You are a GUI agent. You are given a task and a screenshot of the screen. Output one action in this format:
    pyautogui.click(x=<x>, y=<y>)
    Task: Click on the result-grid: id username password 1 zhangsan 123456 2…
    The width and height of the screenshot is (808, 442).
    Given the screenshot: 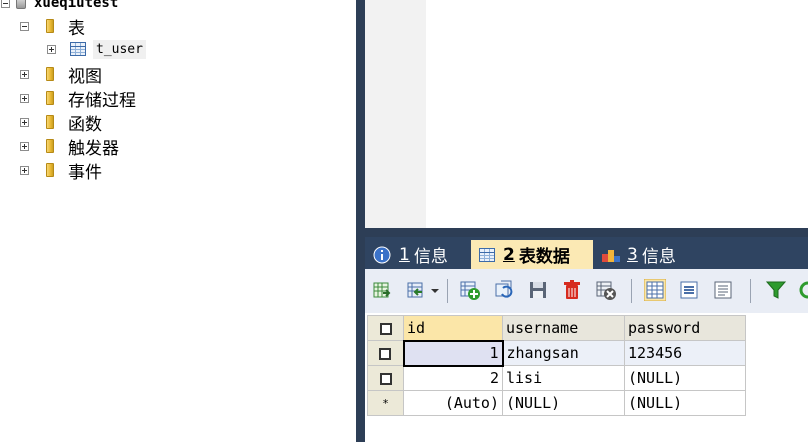 What is the action you would take?
    pyautogui.click(x=556, y=365)
    